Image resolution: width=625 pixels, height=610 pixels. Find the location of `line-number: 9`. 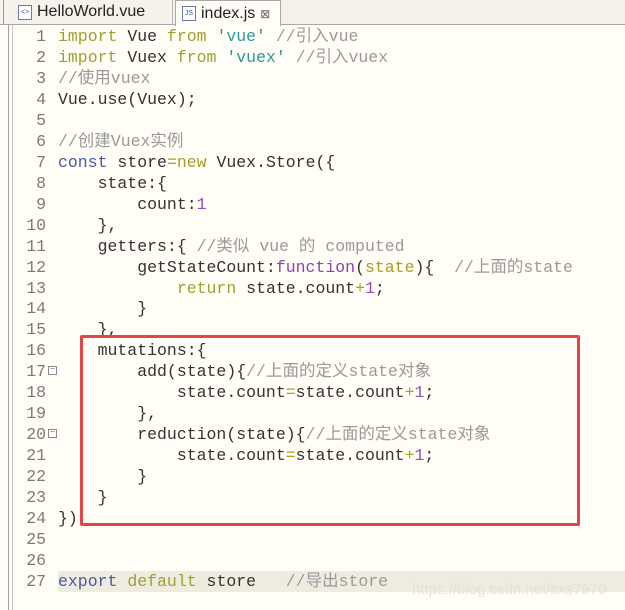

line-number: 9 is located at coordinates (41, 204).